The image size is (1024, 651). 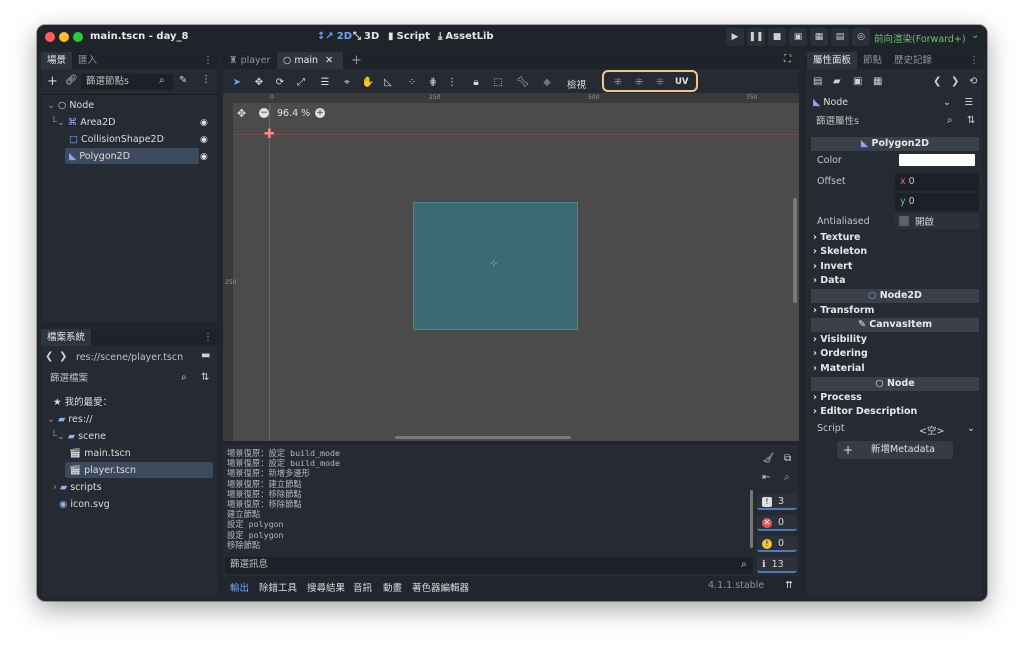 What do you see at coordinates (660, 82) in the screenshot?
I see `delete-points-icon: ⁜` at bounding box center [660, 82].